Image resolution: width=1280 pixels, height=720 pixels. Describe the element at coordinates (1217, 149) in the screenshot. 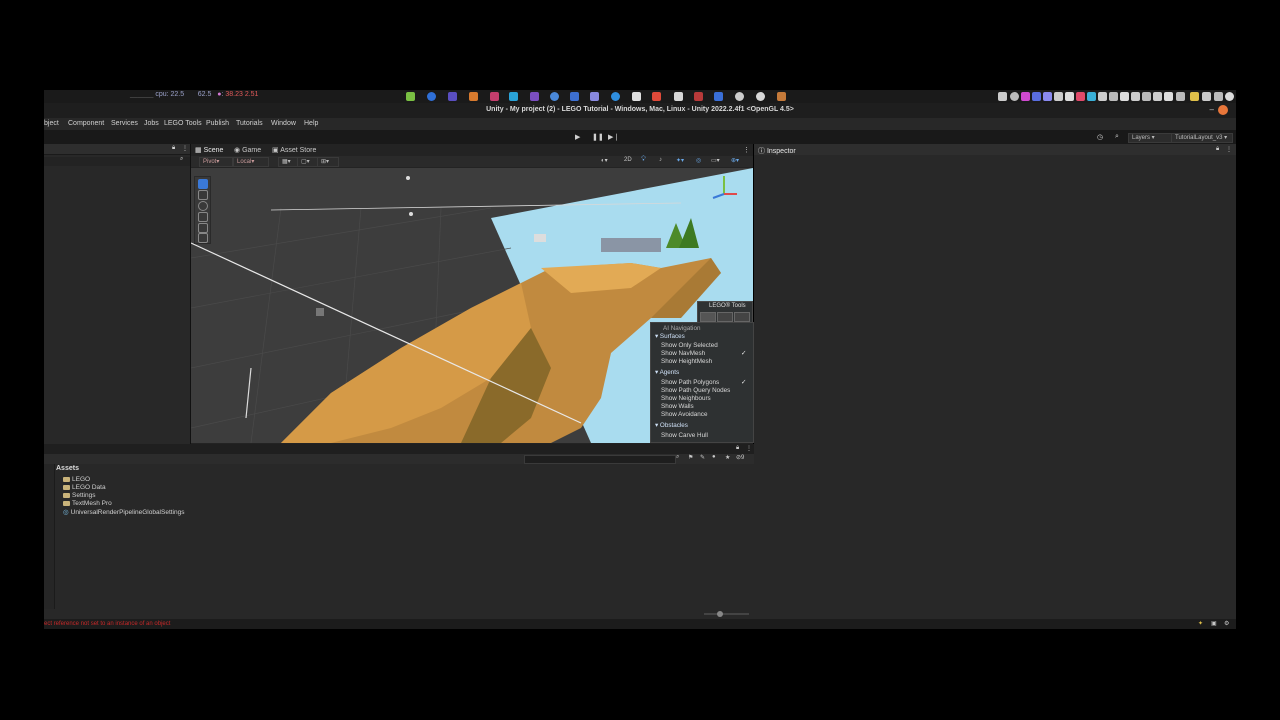

I see `inspector-lock-icon: 🔒︎` at that location.